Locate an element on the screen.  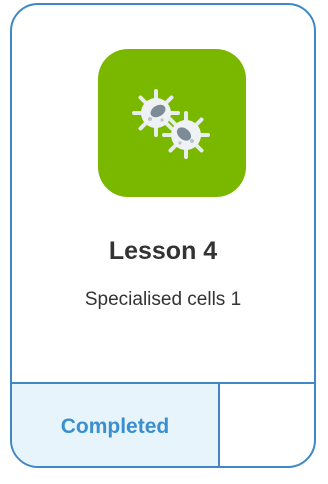
lesson-subtitle: Specialised cells 1 is located at coordinates (163, 299).